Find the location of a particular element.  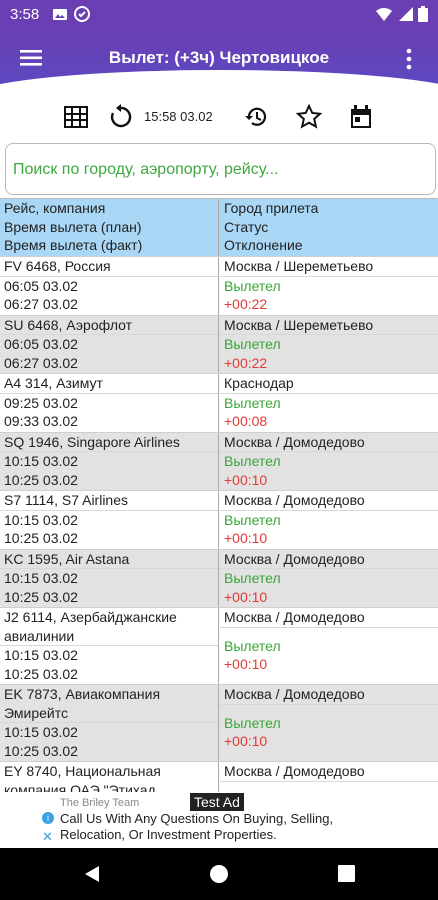

header-city: Город прилета is located at coordinates (271, 208).